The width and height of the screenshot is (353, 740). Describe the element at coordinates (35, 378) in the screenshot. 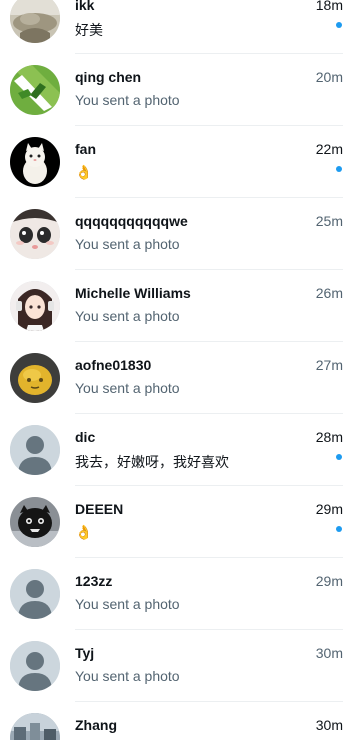

I see `yellow-blob-avatar` at that location.